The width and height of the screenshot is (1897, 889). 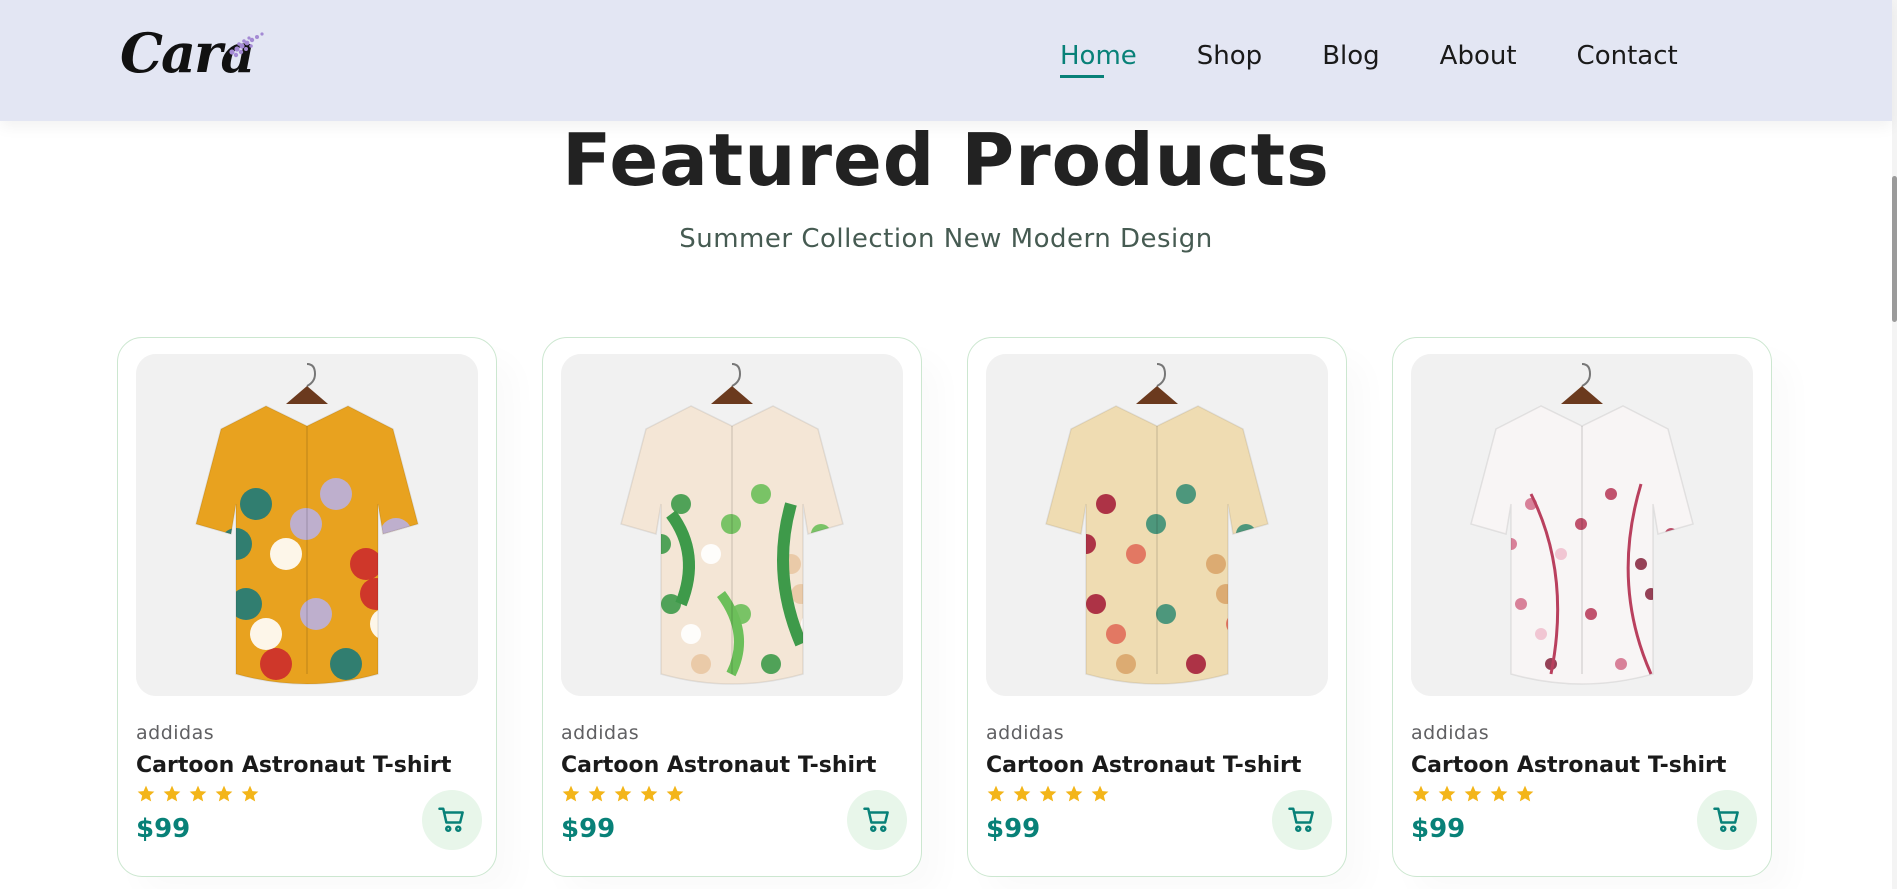 I want to click on nav-item-contact: Contact, so click(x=1627, y=56).